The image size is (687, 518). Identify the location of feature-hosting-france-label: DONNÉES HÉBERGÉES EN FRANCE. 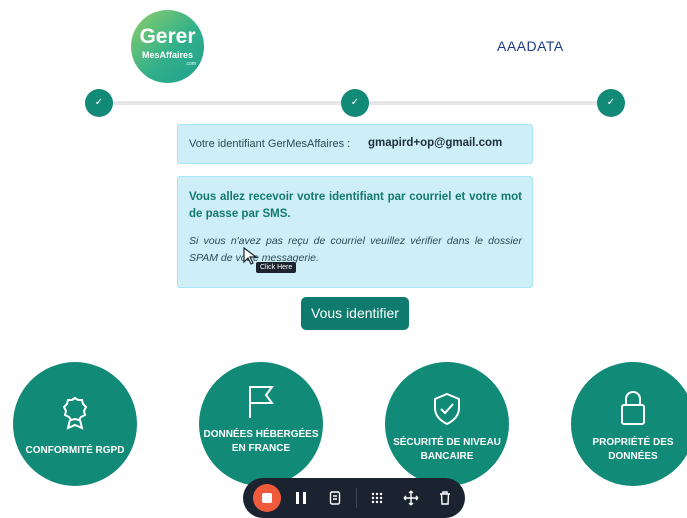
(261, 441).